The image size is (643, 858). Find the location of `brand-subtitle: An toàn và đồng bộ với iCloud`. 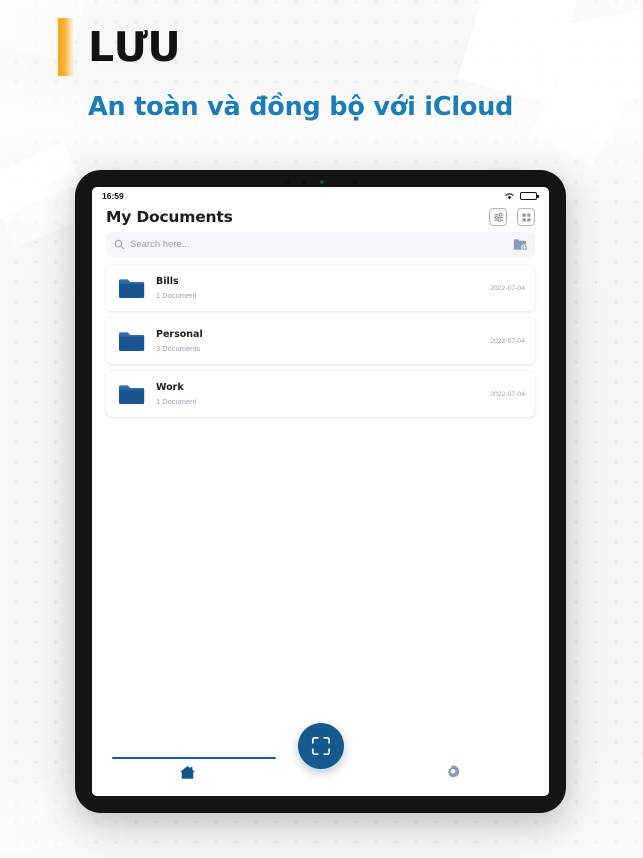

brand-subtitle: An toàn và đồng bộ với iCloud is located at coordinates (301, 107).